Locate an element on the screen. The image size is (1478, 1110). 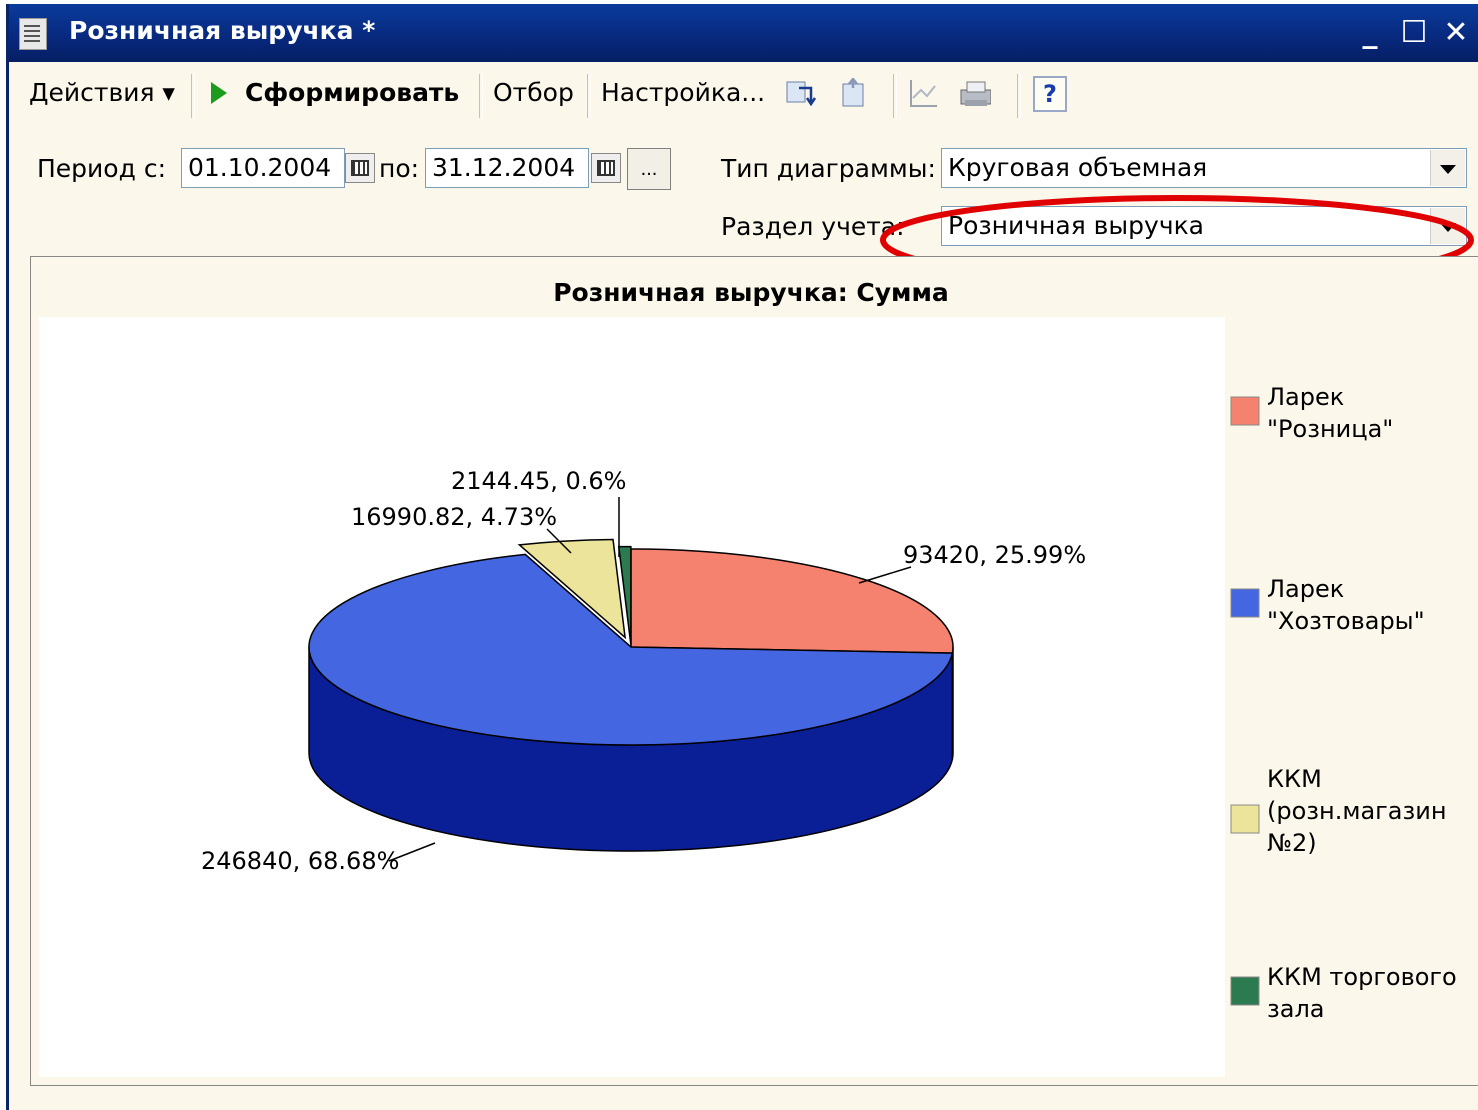
data-label: 246840, 68.68% is located at coordinates (300, 861).